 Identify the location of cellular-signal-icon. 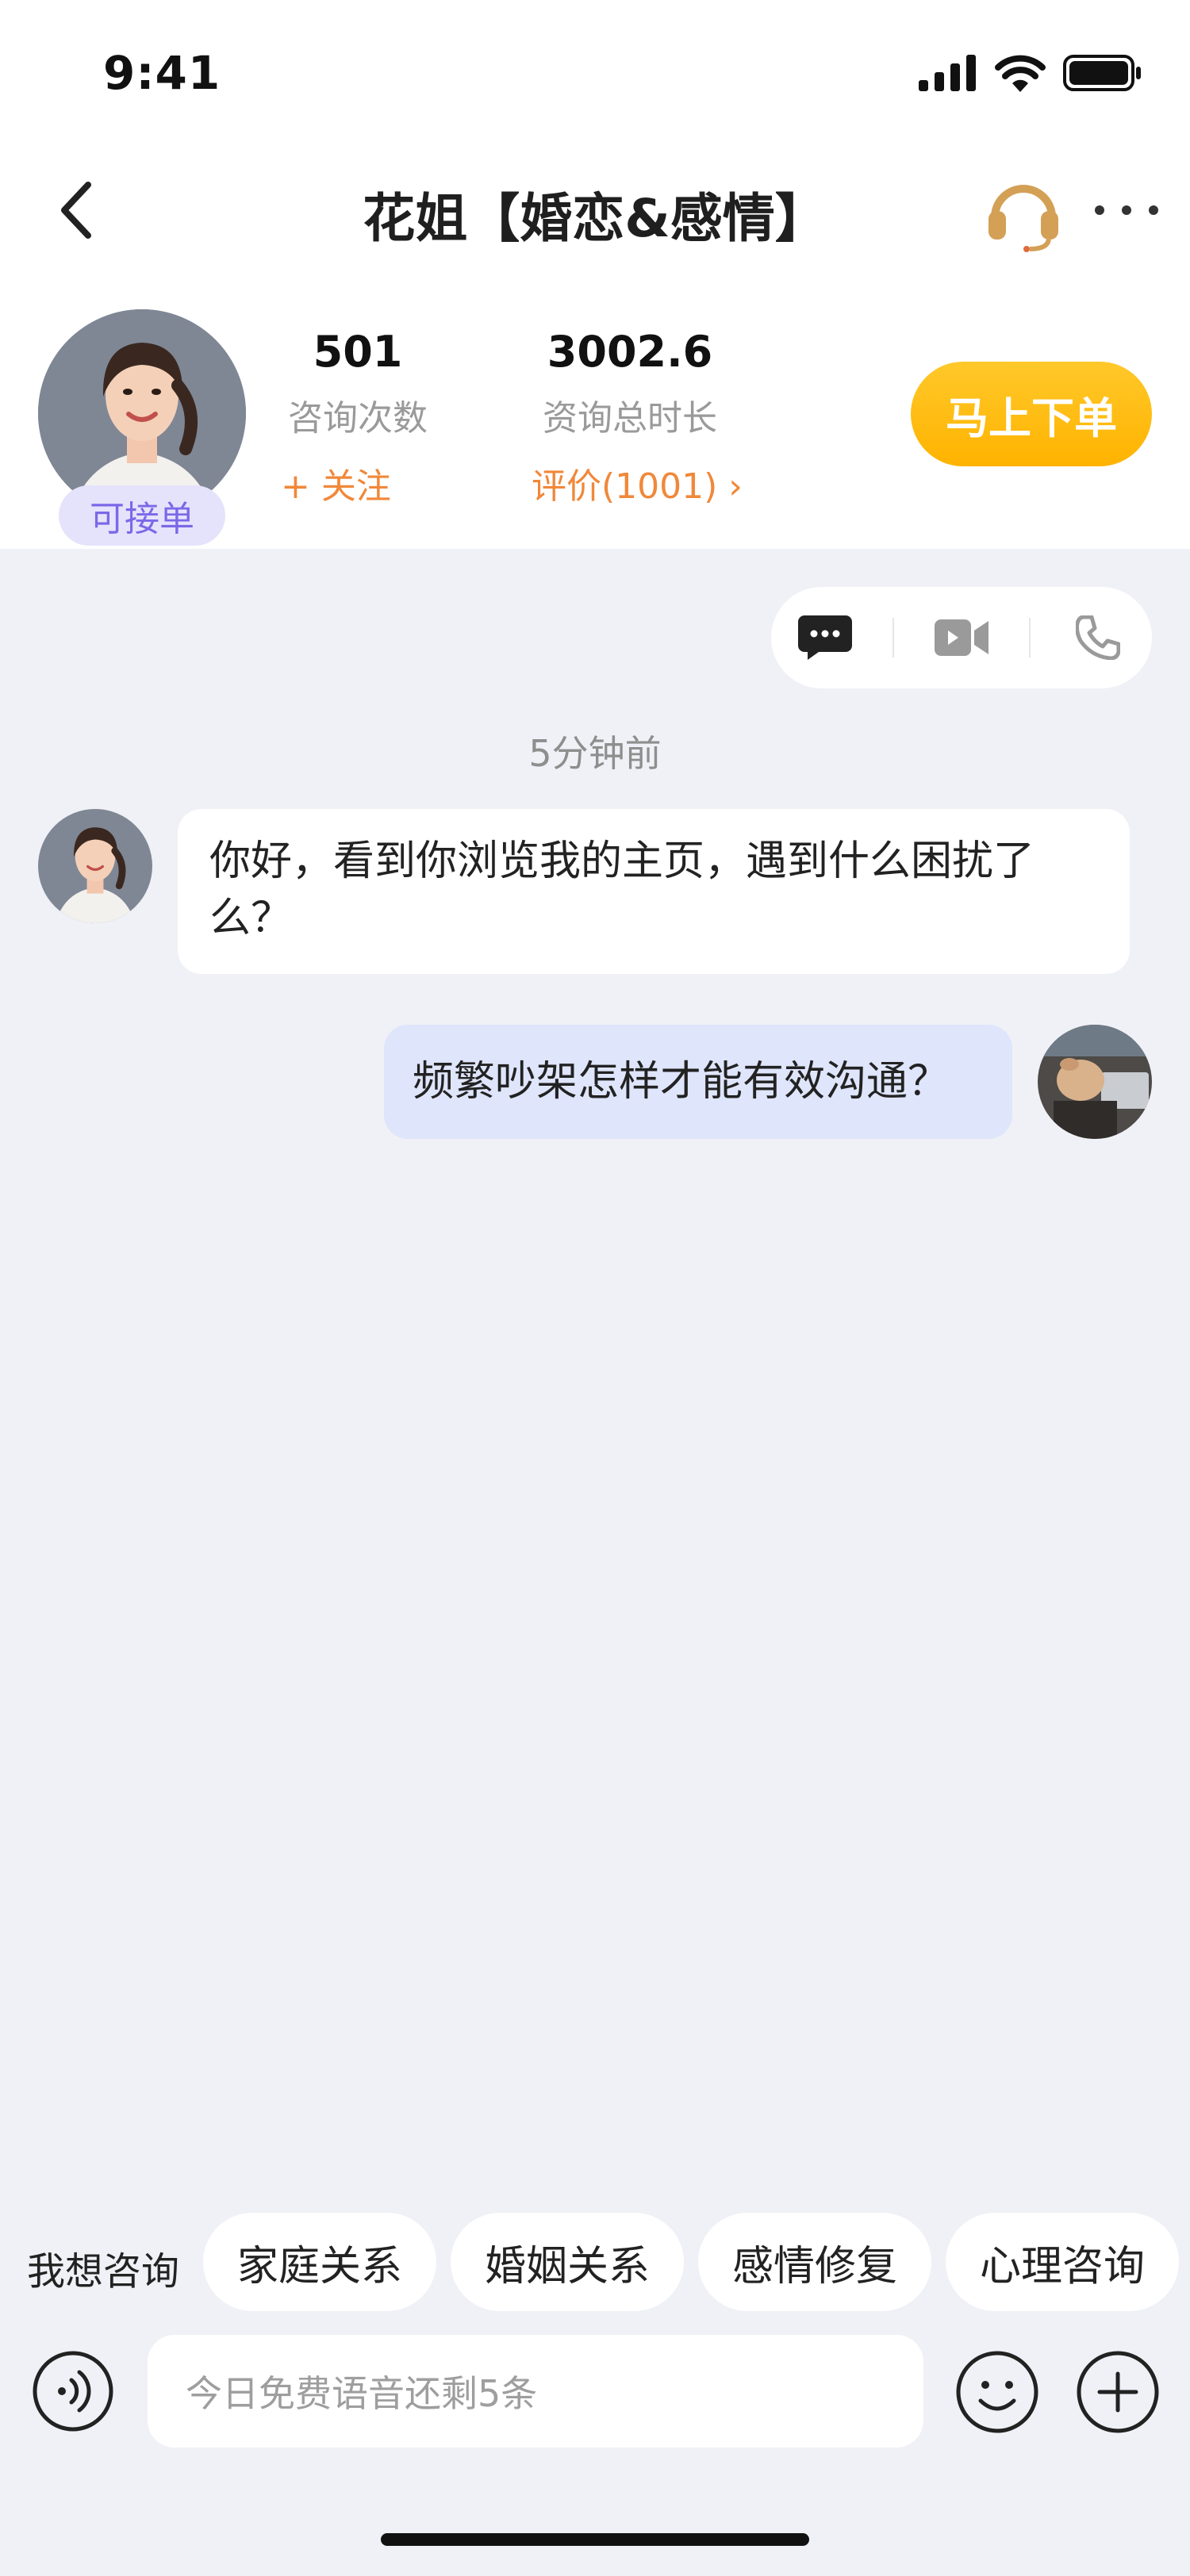
(947, 73).